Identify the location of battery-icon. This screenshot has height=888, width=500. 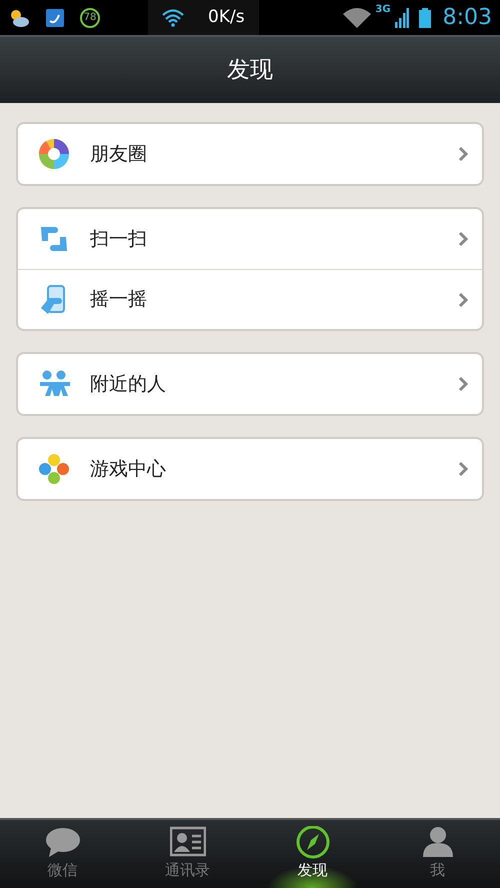
(424, 18).